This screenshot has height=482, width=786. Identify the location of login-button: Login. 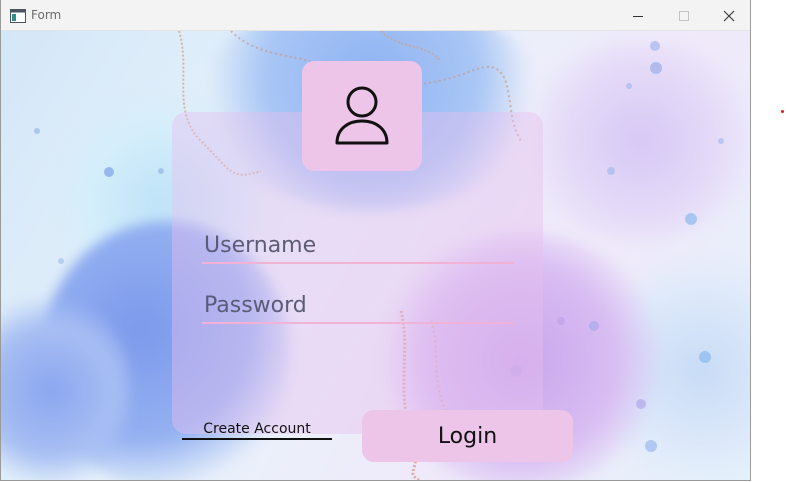
(467, 436).